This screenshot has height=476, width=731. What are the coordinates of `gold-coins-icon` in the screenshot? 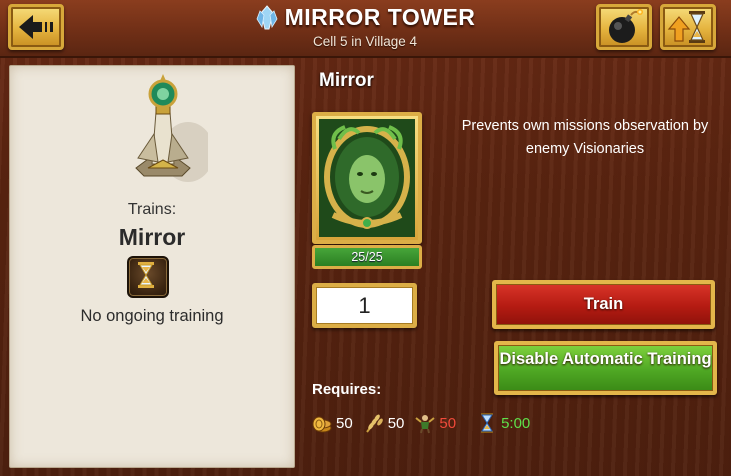 It's located at (322, 424).